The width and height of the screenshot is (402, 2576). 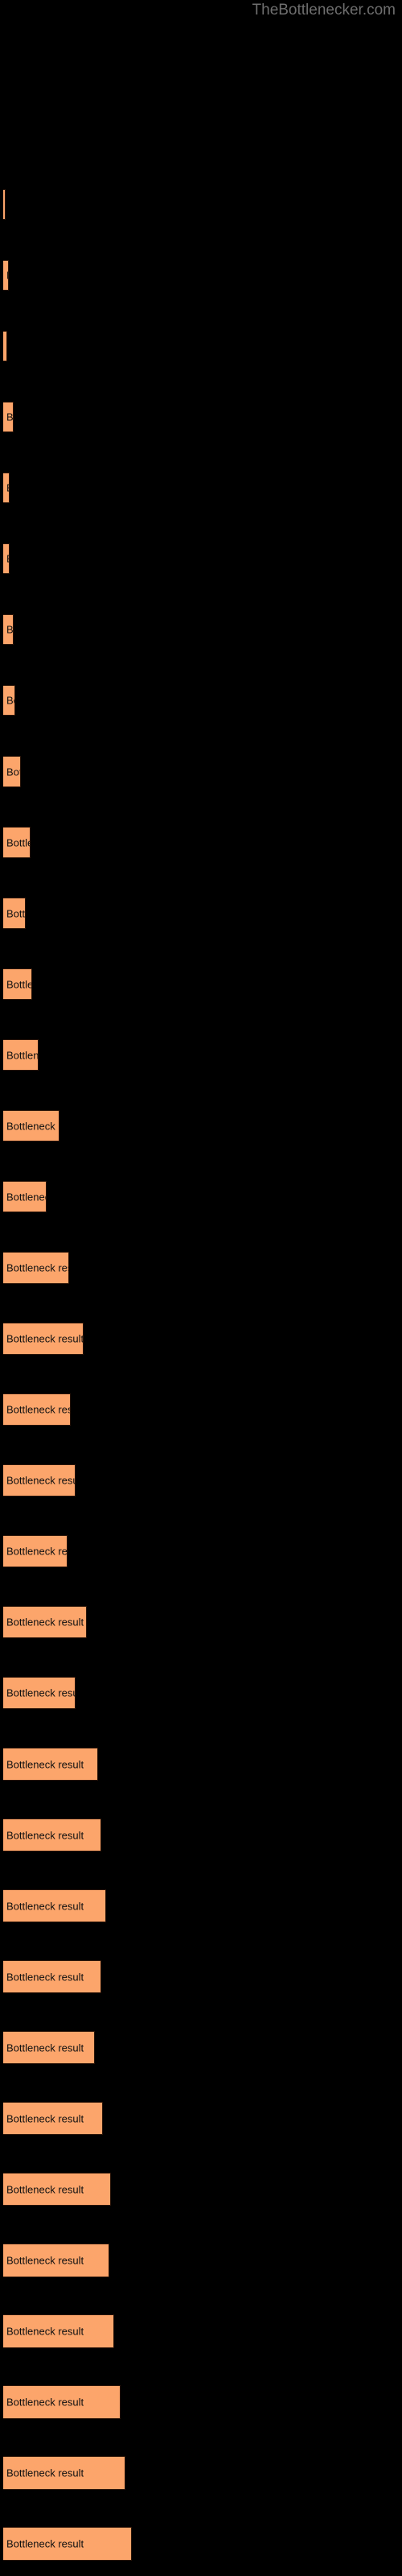 I want to click on site-watermark: TheBottlenecker.com, so click(x=324, y=10).